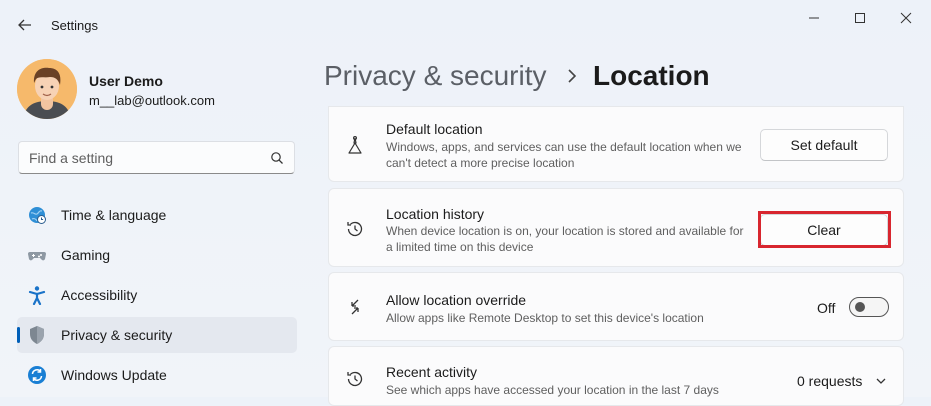 Image resolution: width=931 pixels, height=406 pixels. I want to click on user-email: m__lab@outlook.com, so click(152, 100).